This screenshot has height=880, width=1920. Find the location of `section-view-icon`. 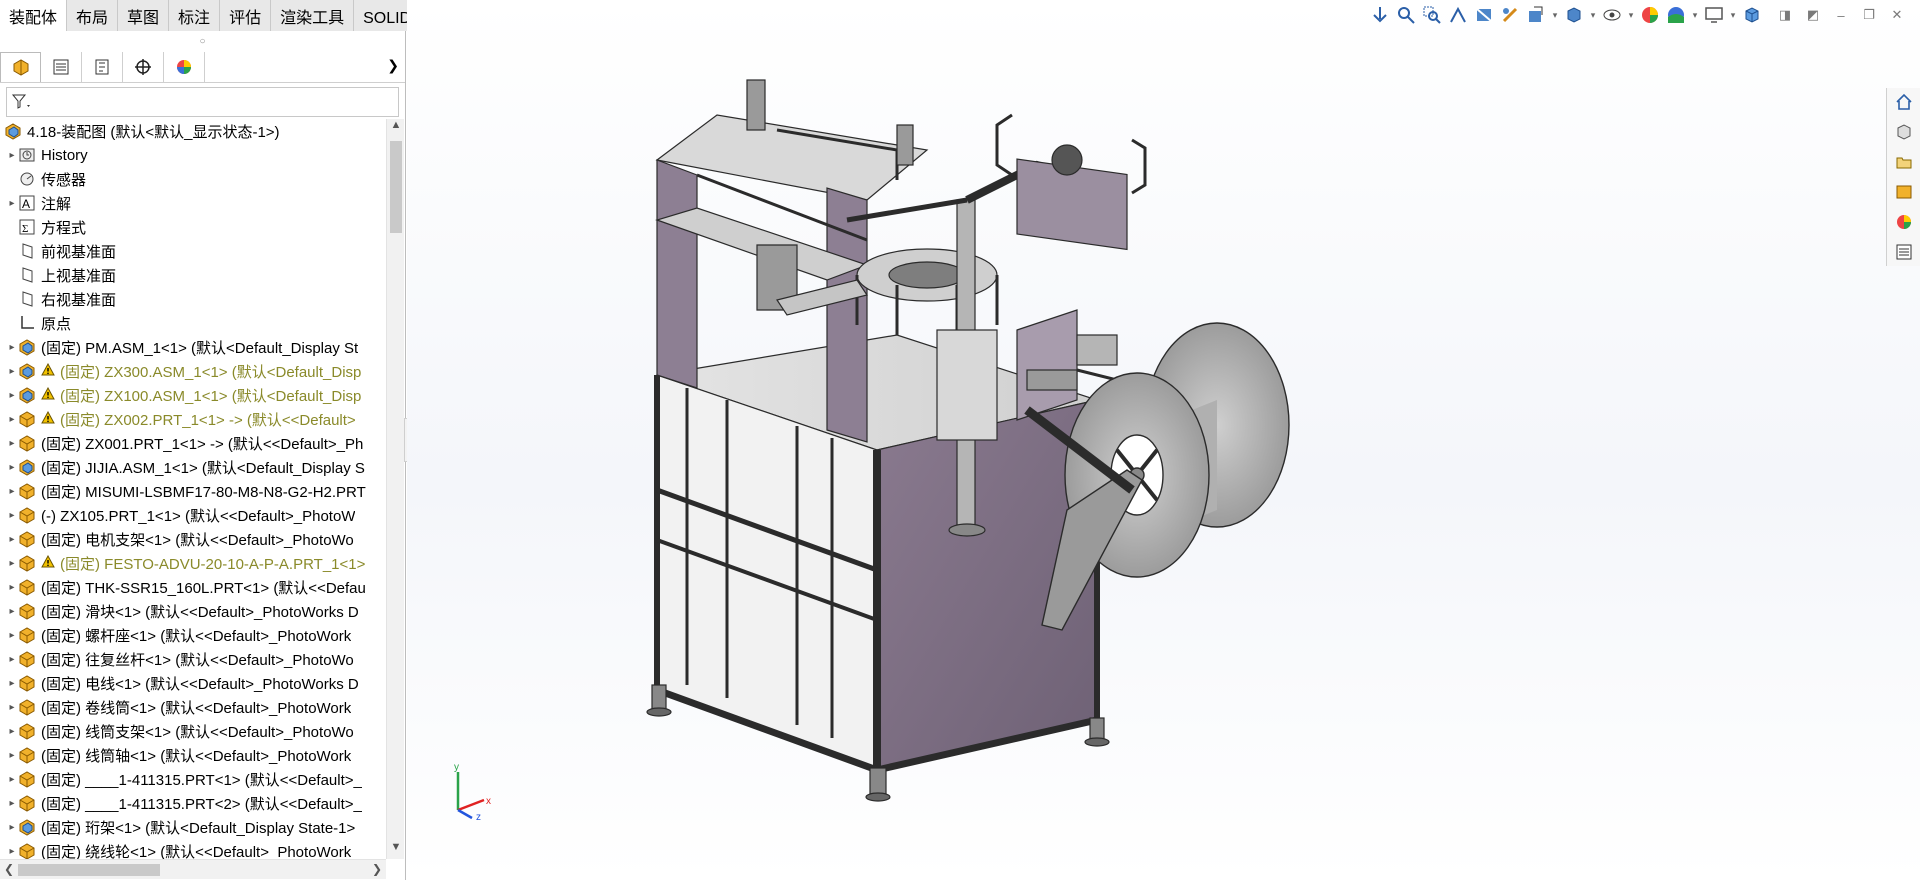

section-view-icon is located at coordinates (1484, 15).